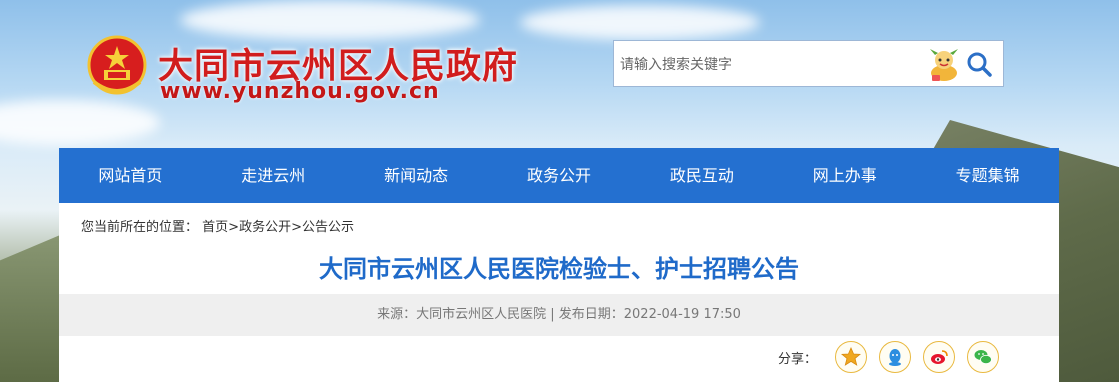 This screenshot has width=1119, height=382. I want to click on nav-item-topics: 专题集锦, so click(987, 175).